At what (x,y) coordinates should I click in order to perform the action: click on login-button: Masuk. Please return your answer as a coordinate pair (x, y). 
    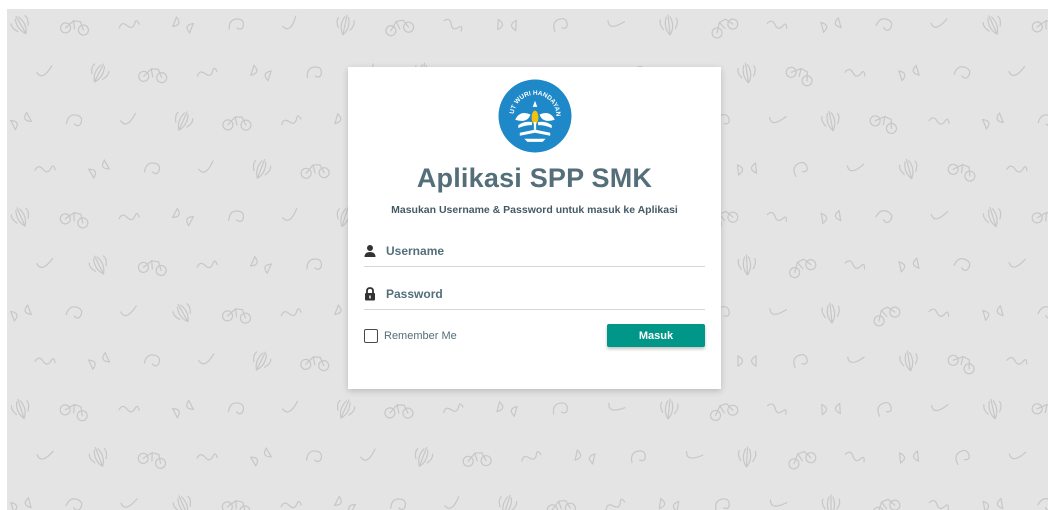
    Looking at the image, I should click on (656, 335).